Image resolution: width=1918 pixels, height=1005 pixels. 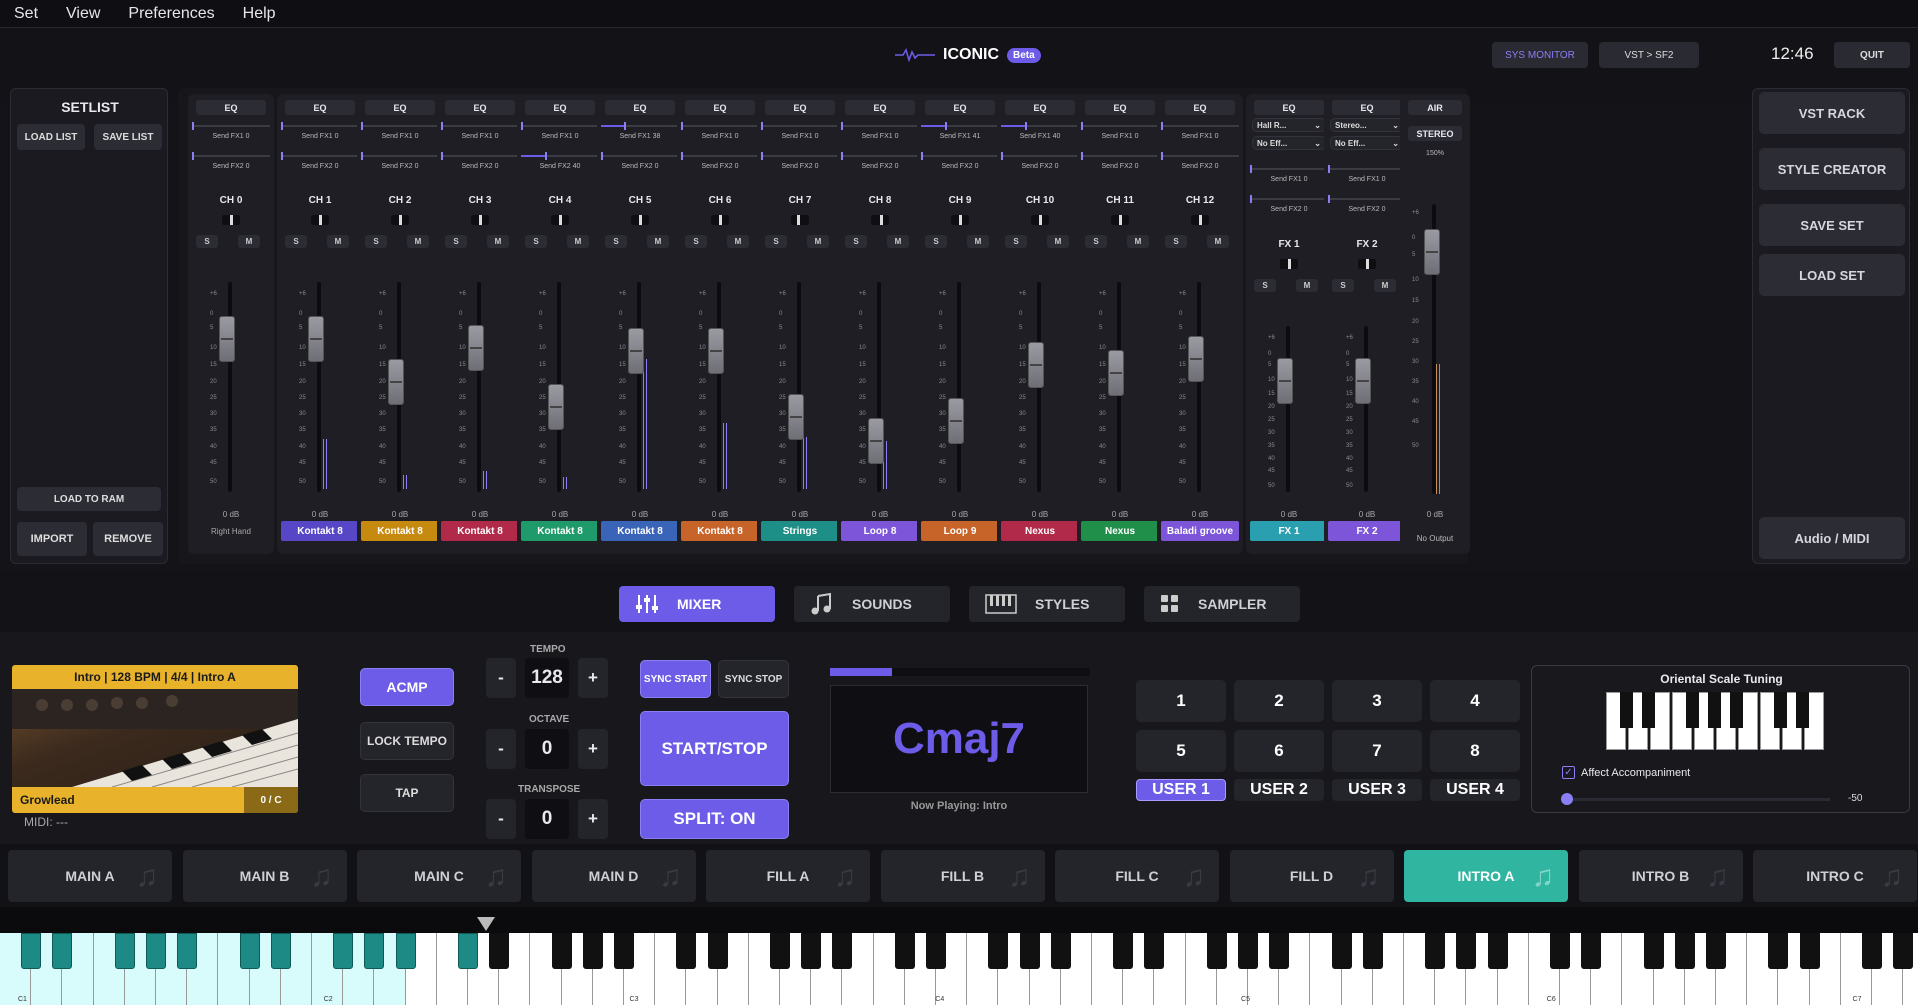 I want to click on tab-sampler: SAMPLER, so click(x=1222, y=604).